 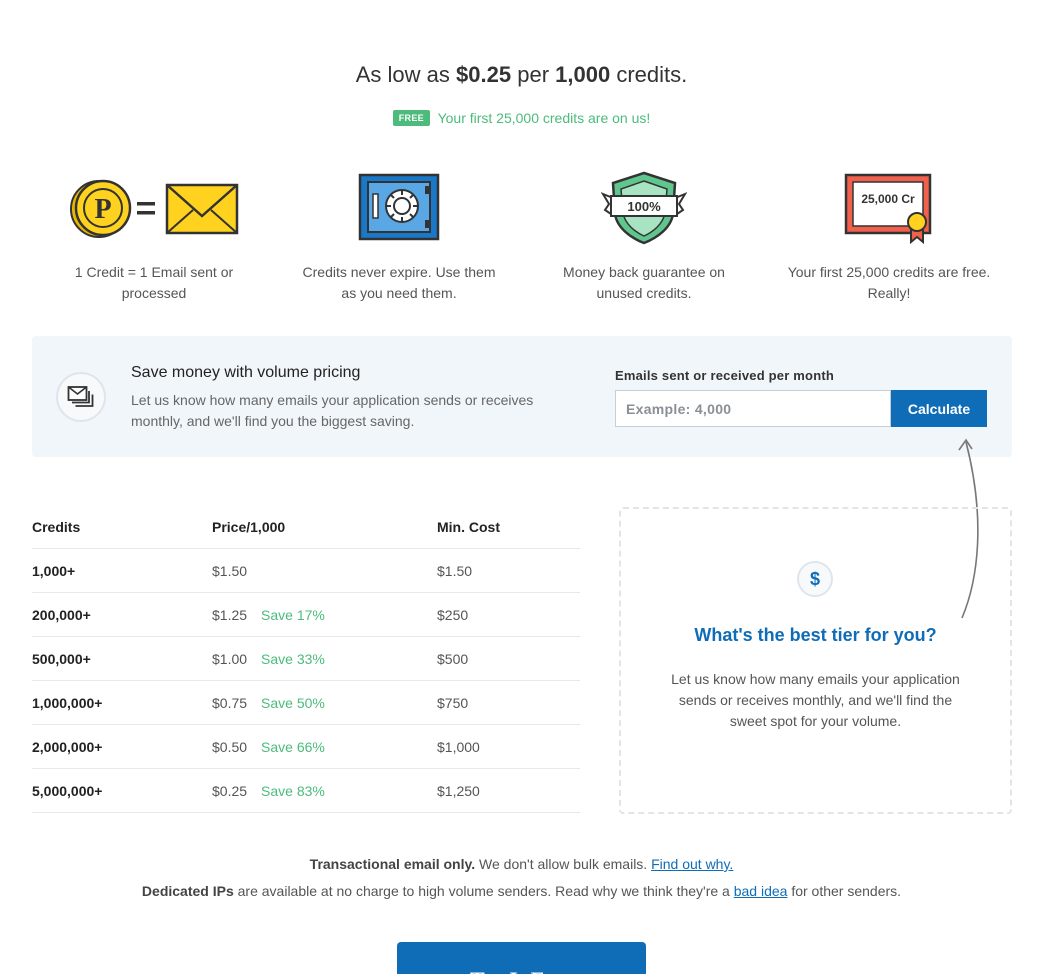 What do you see at coordinates (230, 614) in the screenshot?
I see `row-price: $1.25` at bounding box center [230, 614].